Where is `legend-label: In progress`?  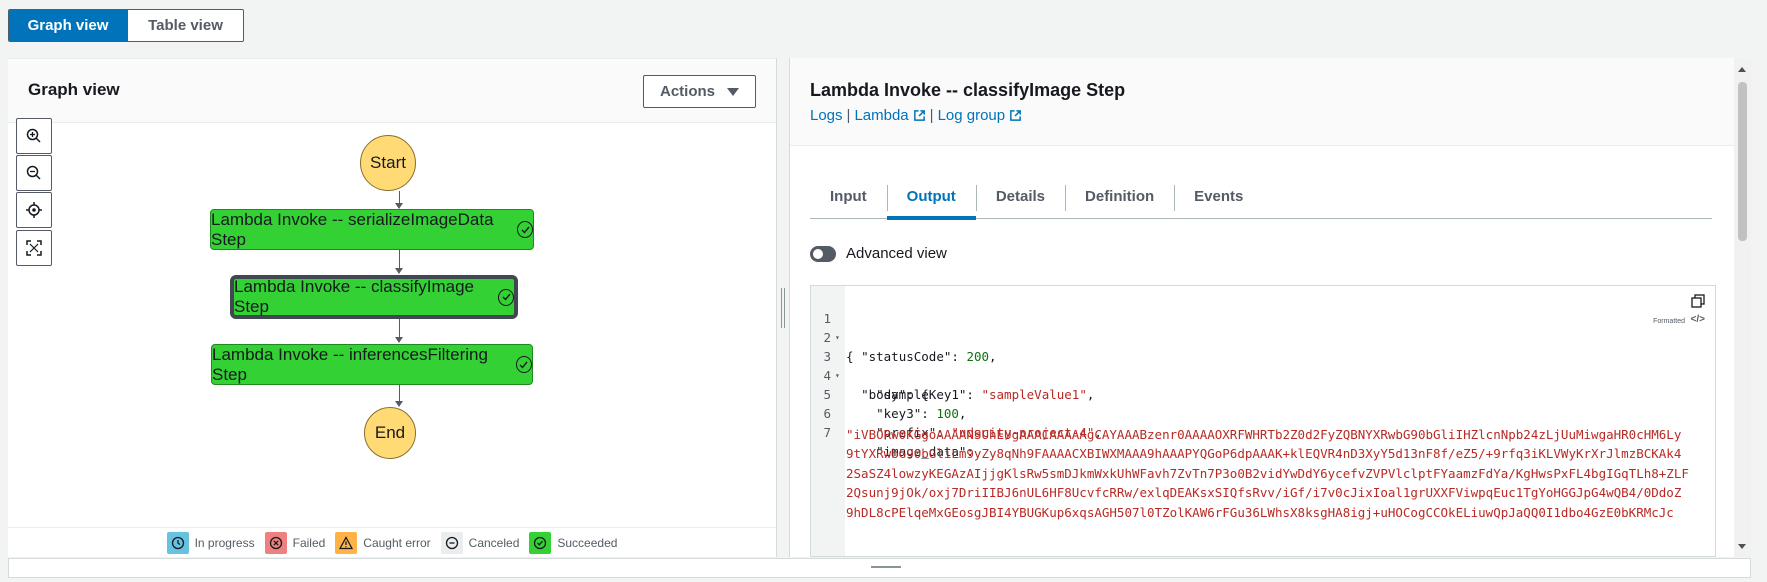
legend-label: In progress is located at coordinates (224, 543).